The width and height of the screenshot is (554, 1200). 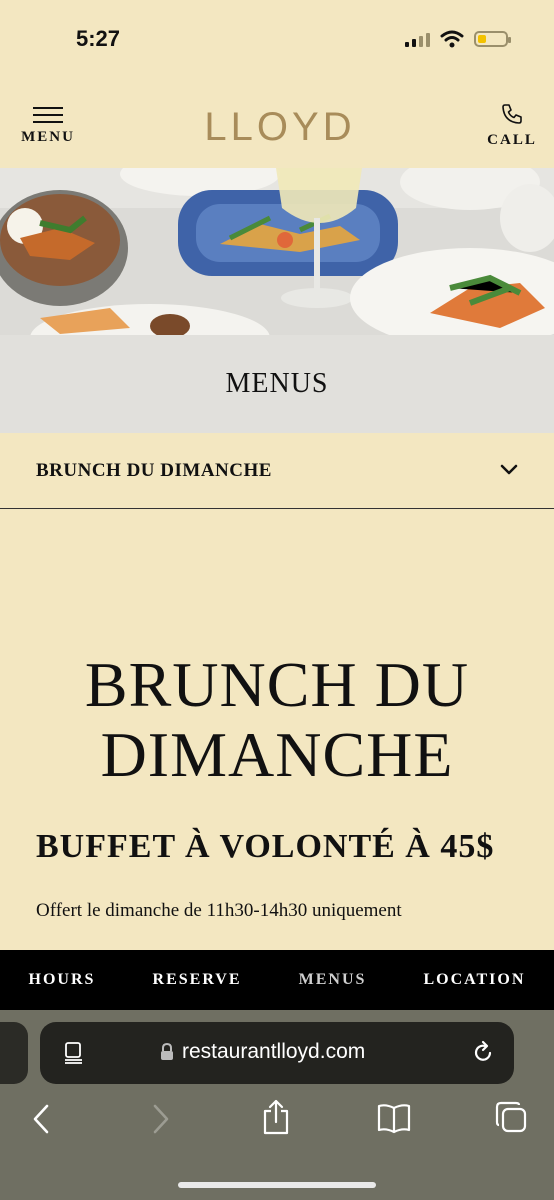 What do you see at coordinates (483, 1053) in the screenshot?
I see `reload-icon` at bounding box center [483, 1053].